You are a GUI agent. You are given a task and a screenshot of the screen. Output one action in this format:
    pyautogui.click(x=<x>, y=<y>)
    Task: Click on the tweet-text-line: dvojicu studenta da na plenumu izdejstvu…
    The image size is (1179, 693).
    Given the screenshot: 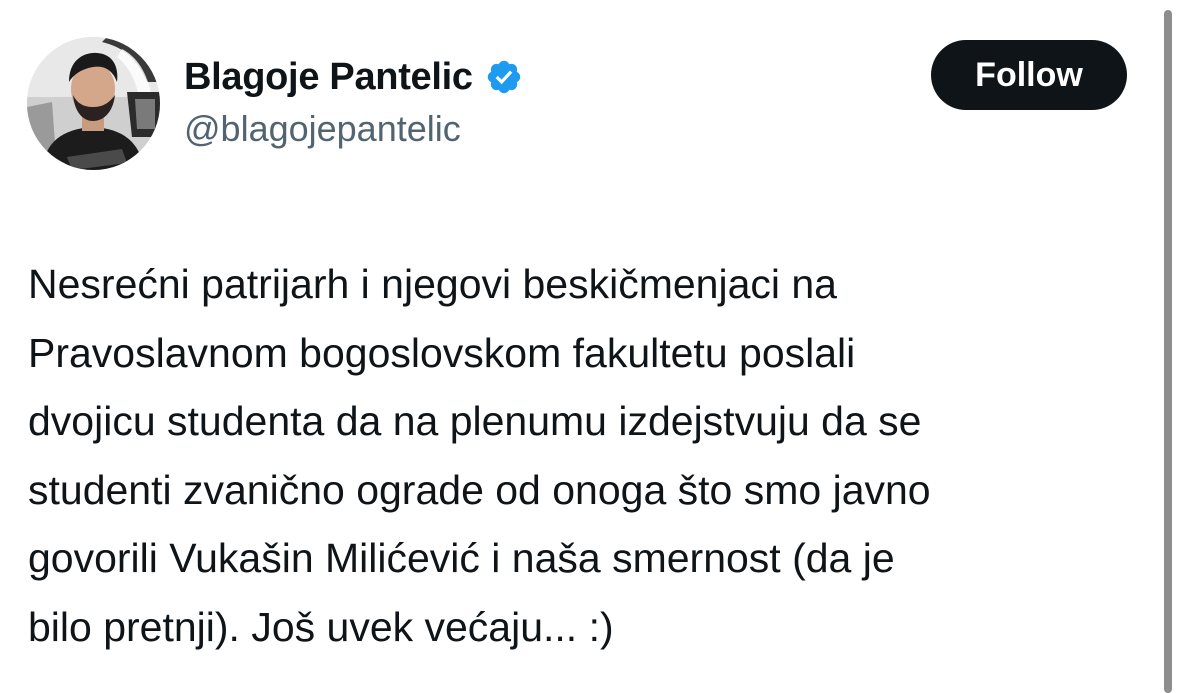 What is the action you would take?
    pyautogui.click(x=475, y=421)
    